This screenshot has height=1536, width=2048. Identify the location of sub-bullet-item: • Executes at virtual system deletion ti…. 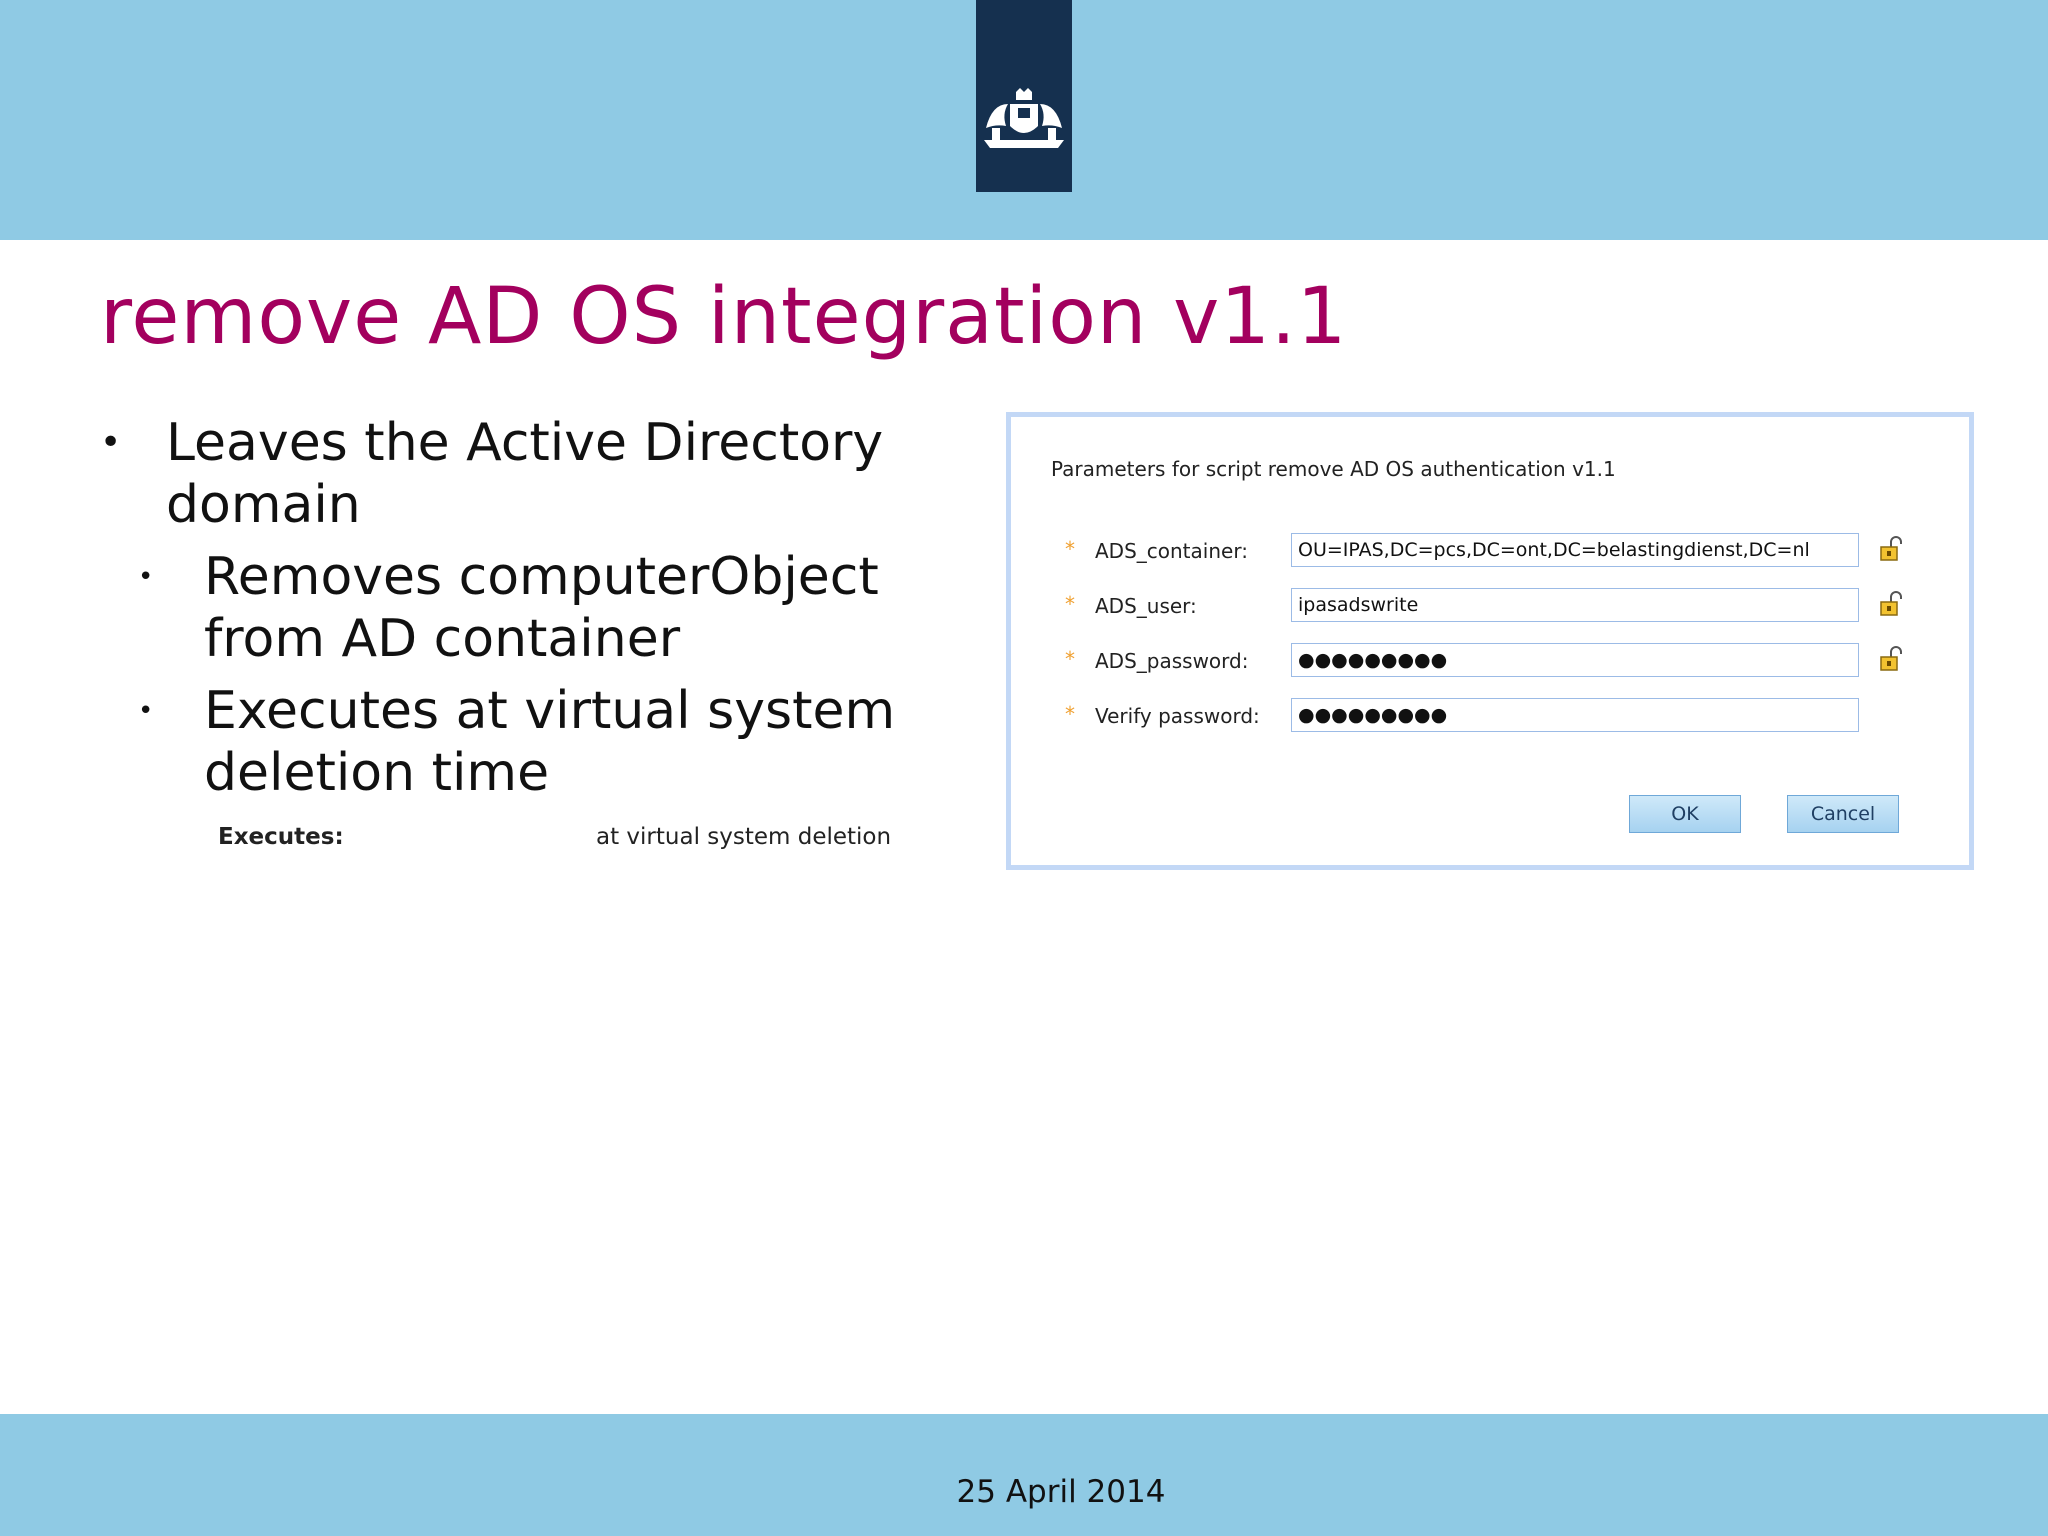
(510, 742).